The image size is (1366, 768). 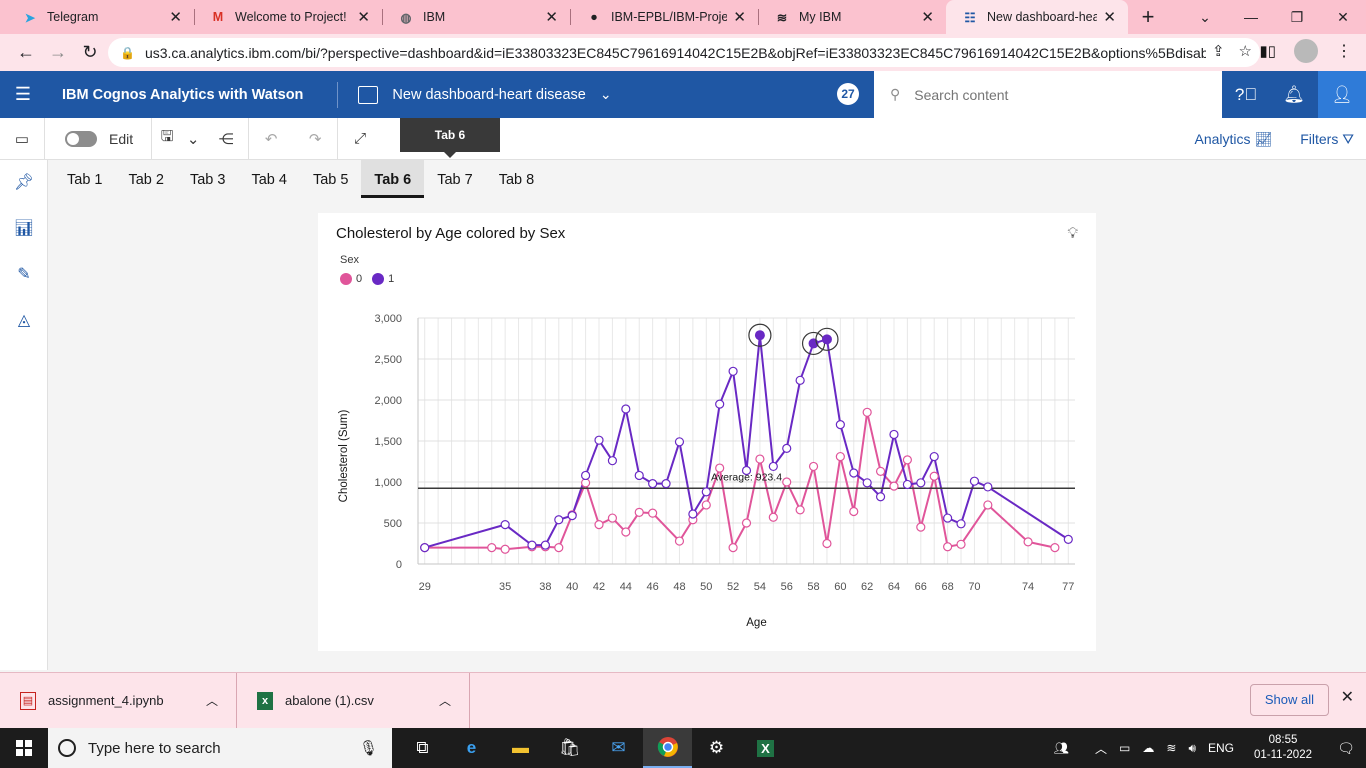 I want to click on x-tick-label: 58, so click(x=813, y=587).